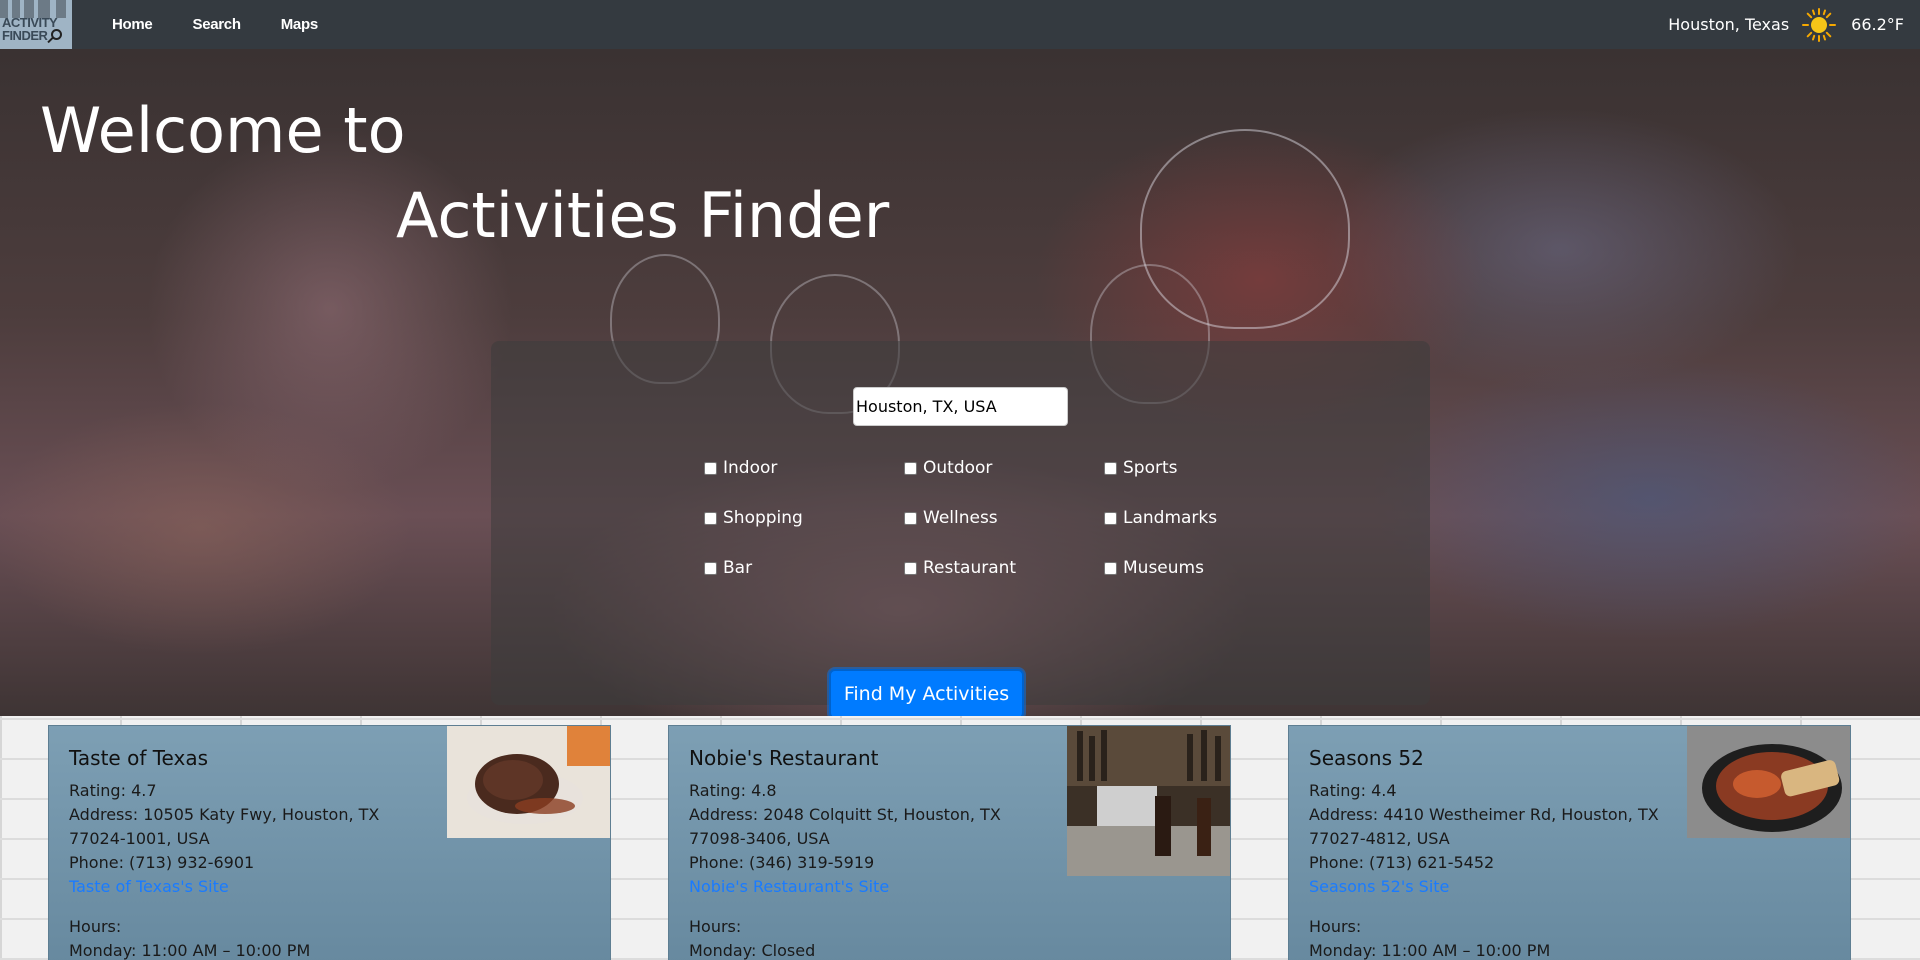 Image resolution: width=1920 pixels, height=960 pixels. I want to click on category-indoor: Indoor, so click(804, 468).